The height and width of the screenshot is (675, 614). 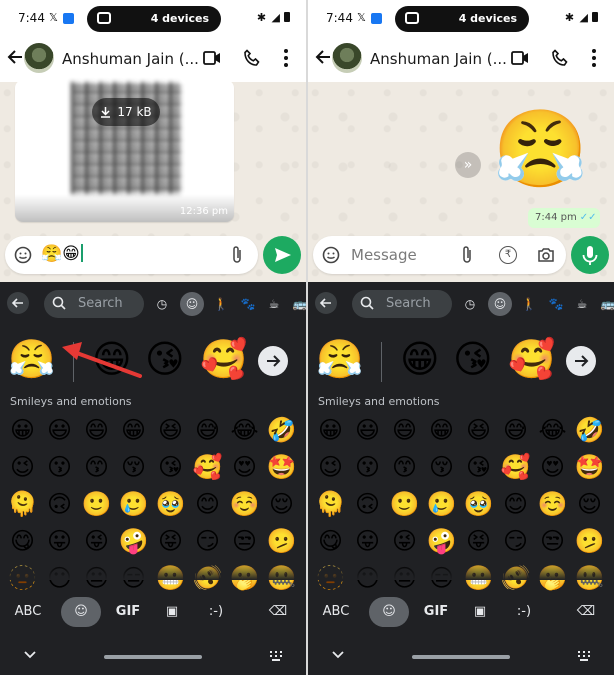 What do you see at coordinates (589, 504) in the screenshot?
I see `emoji-key: 😌` at bounding box center [589, 504].